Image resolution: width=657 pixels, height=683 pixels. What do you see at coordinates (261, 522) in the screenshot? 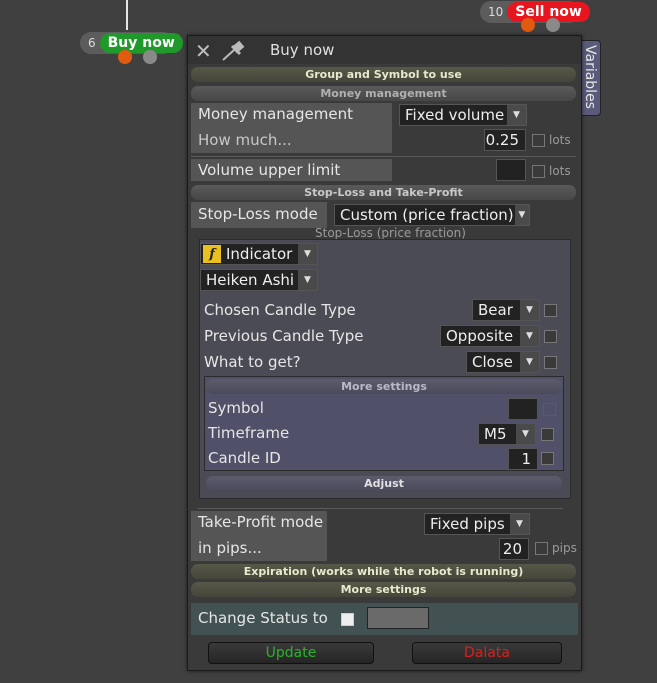
I see `take-profit-mode-label: Take-Profit mode` at bounding box center [261, 522].